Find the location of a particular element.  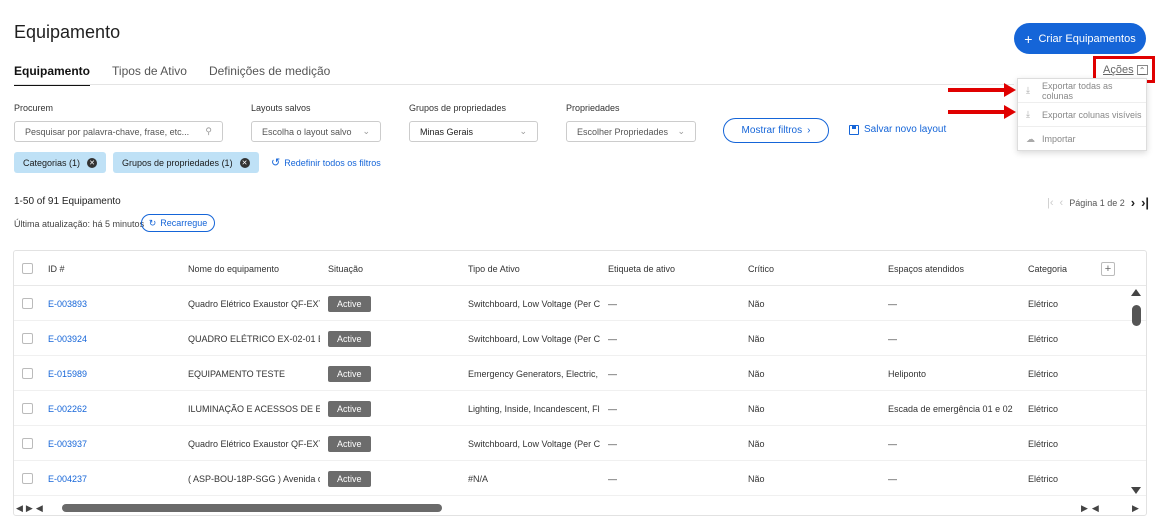

show-filters-button: Mostrar filtros › is located at coordinates (776, 130).